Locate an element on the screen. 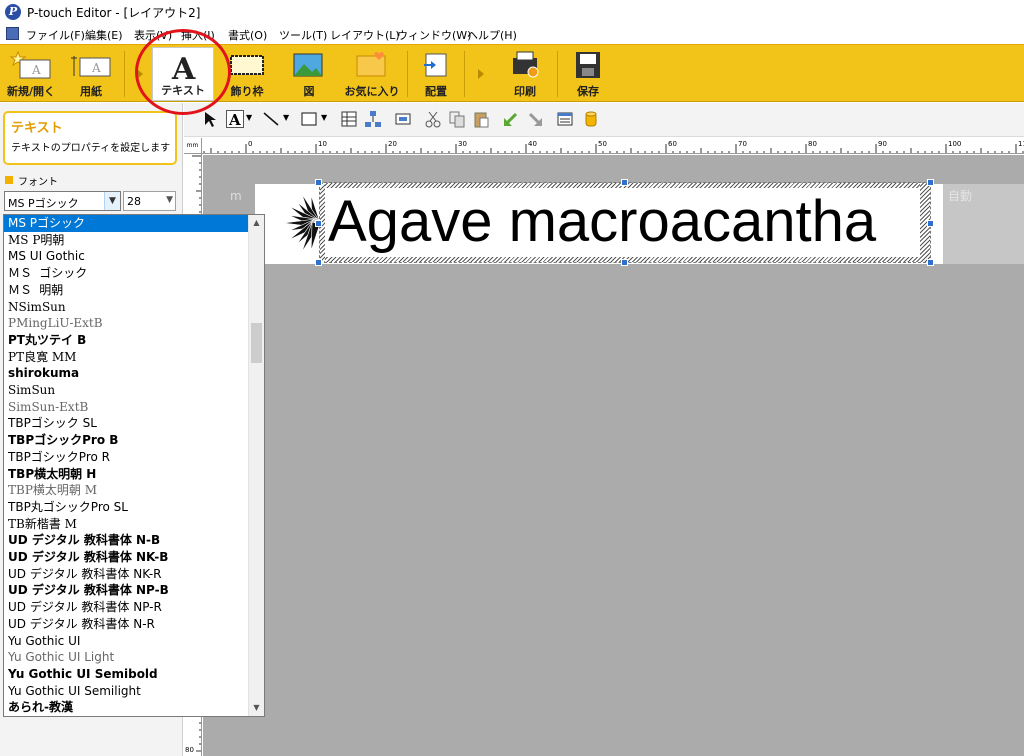 The image size is (1024, 756). cut-icon is located at coordinates (433, 119).